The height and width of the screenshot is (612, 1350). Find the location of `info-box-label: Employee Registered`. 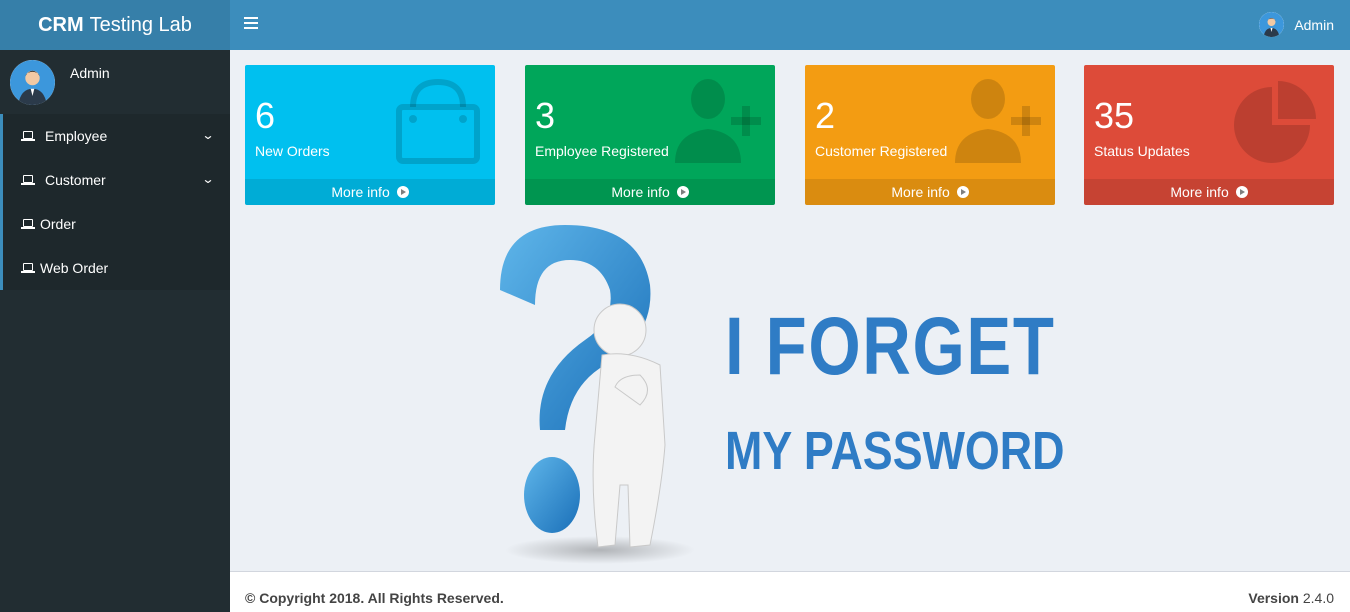

info-box-label: Employee Registered is located at coordinates (602, 151).